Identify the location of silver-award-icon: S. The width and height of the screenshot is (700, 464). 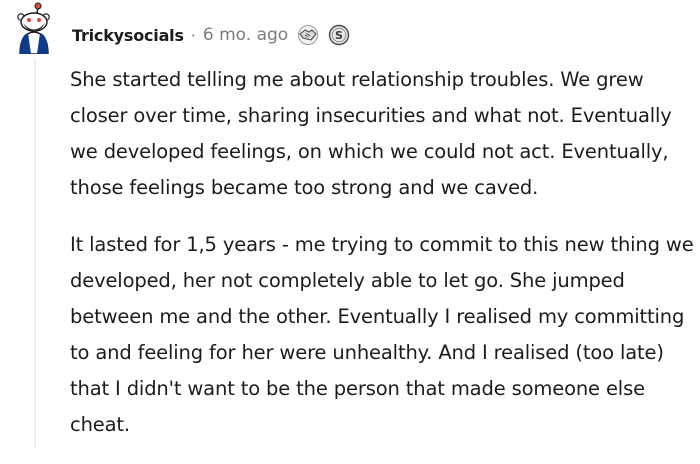
(339, 35).